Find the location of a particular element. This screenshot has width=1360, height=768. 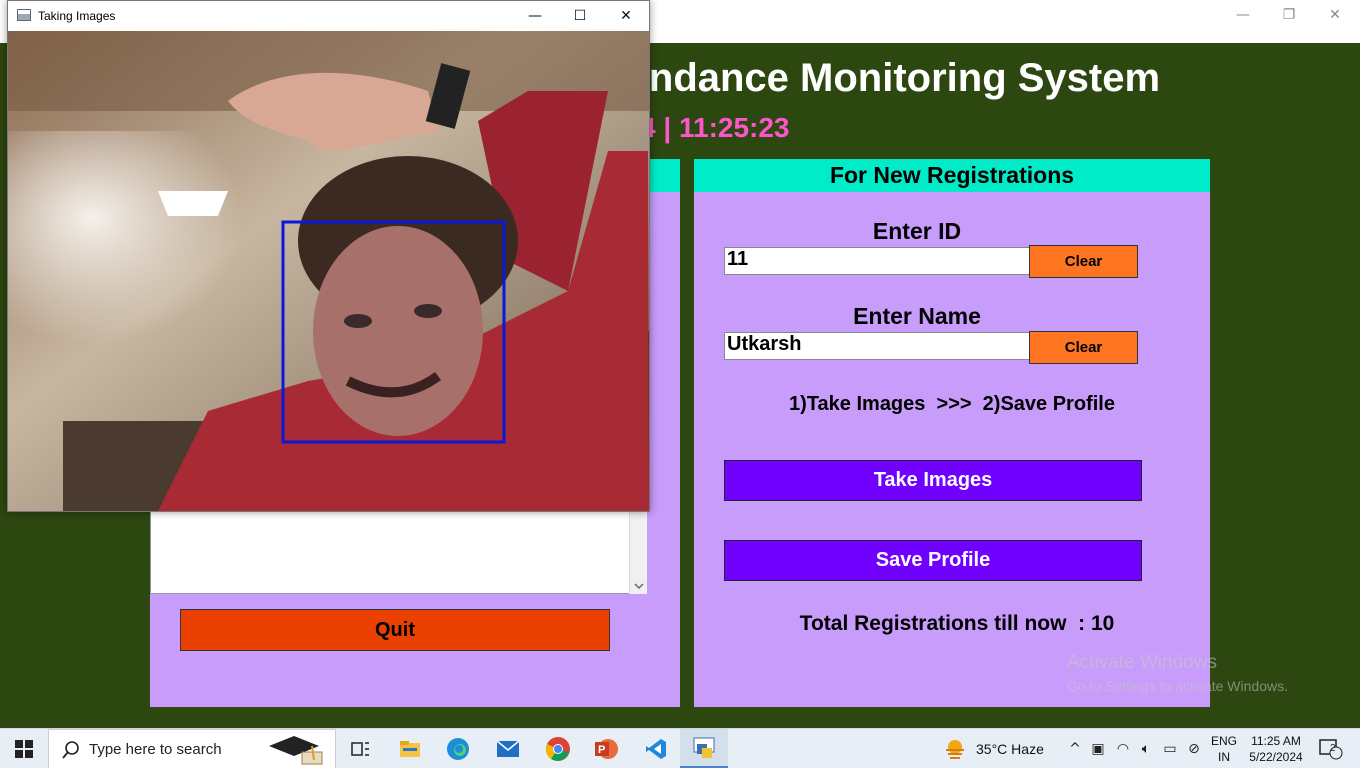

mail-icon is located at coordinates (508, 748).